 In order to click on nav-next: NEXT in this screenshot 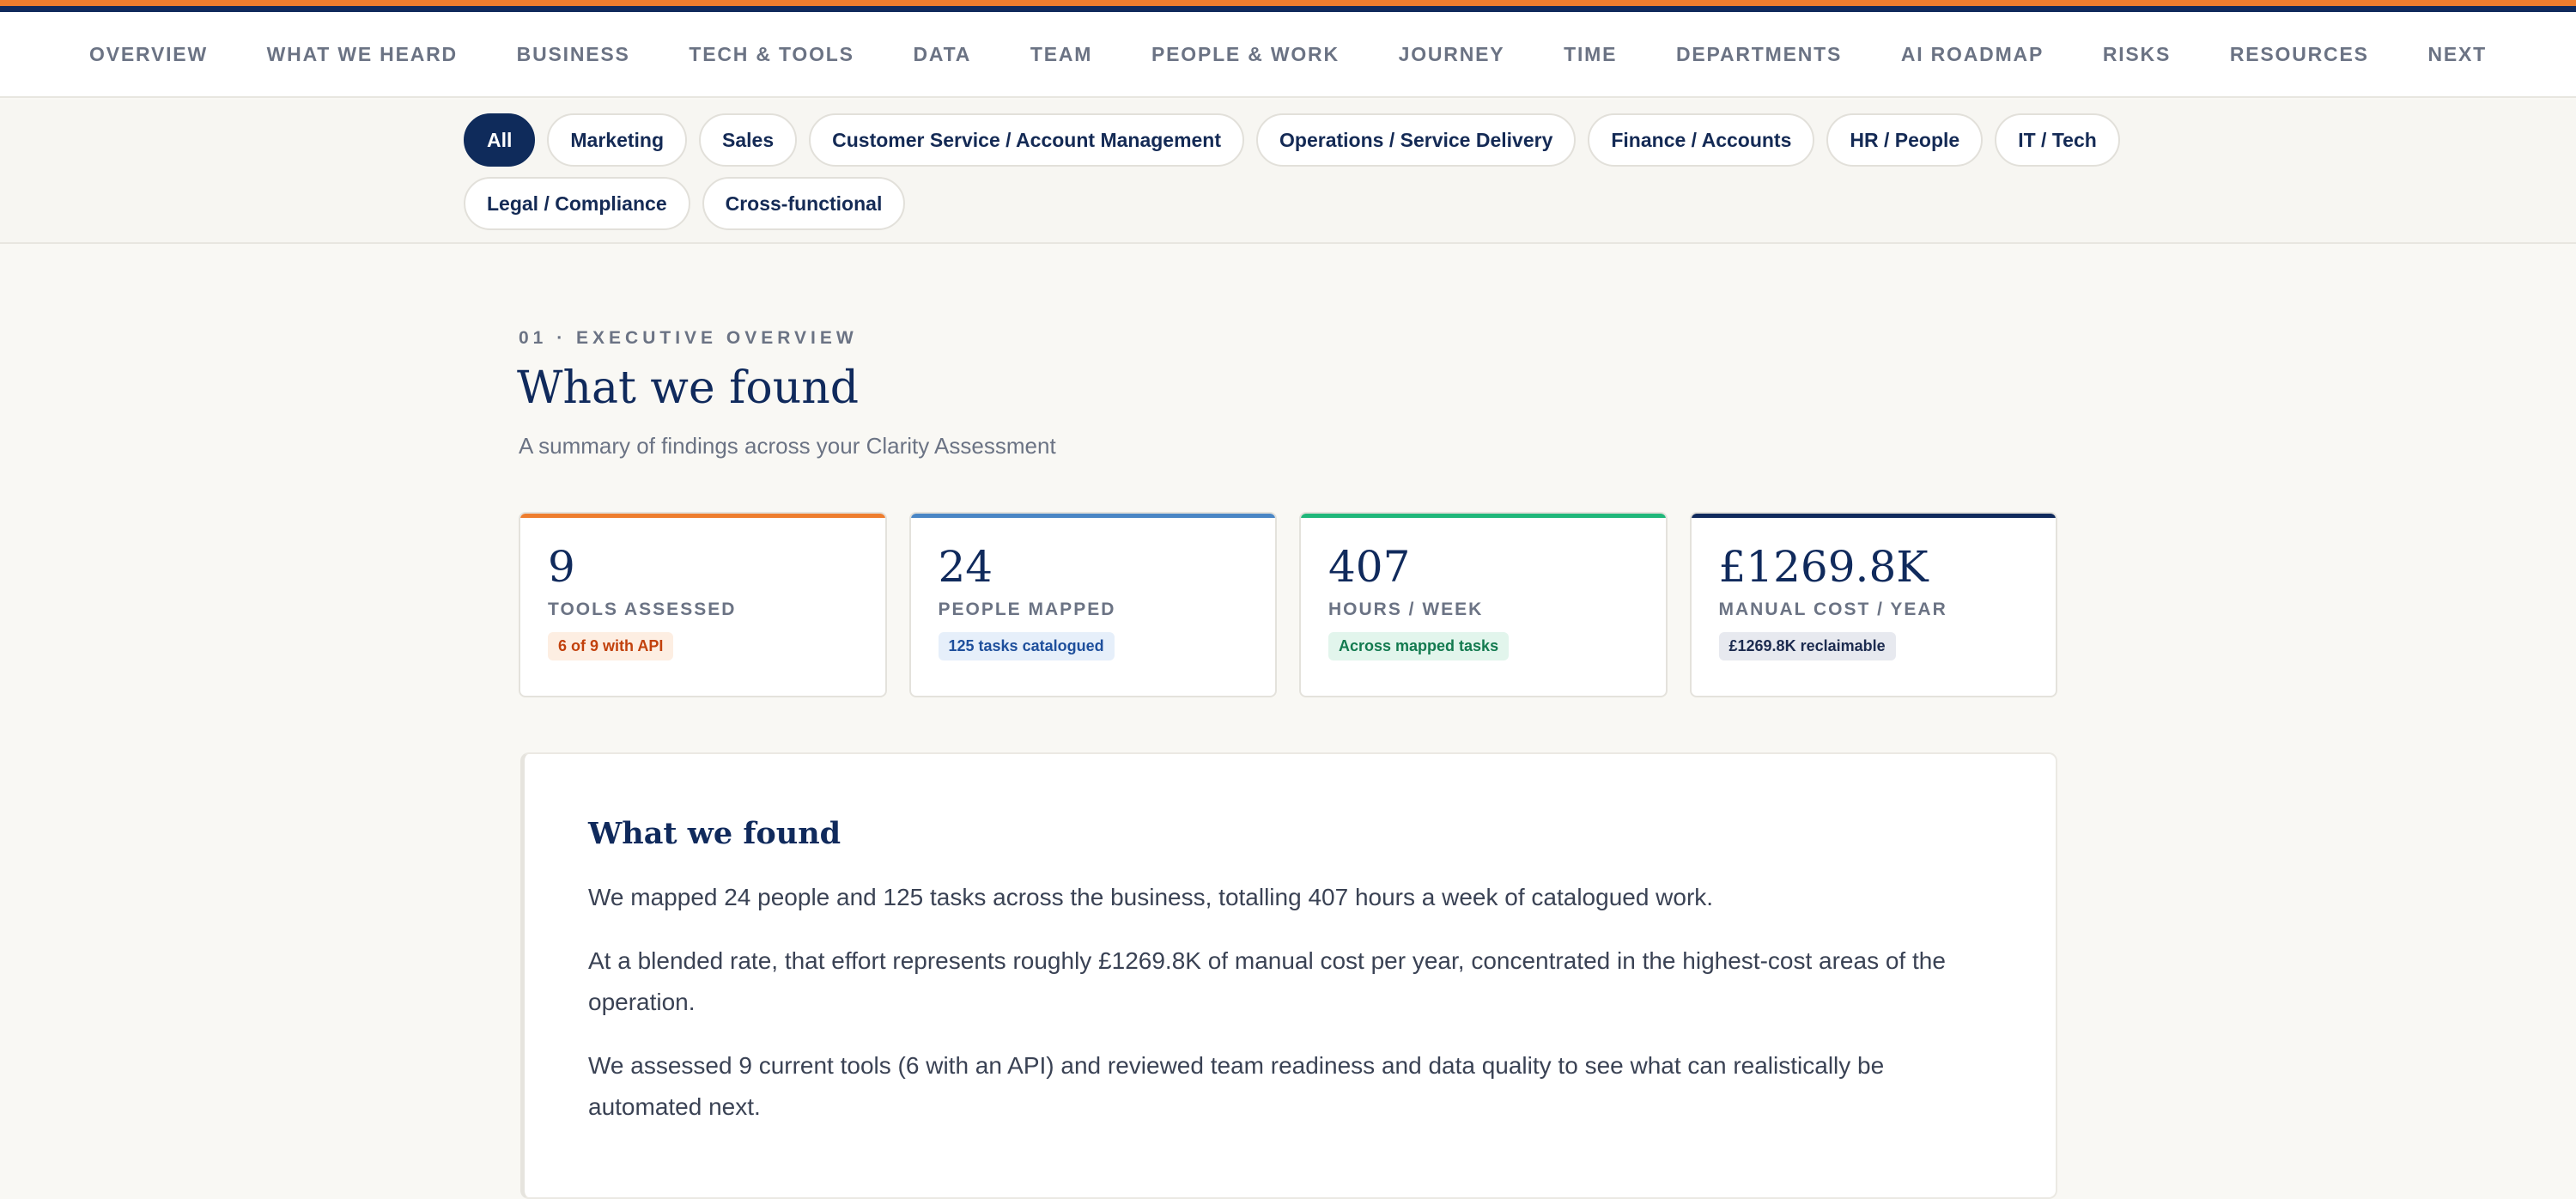, I will do `click(2457, 54)`.